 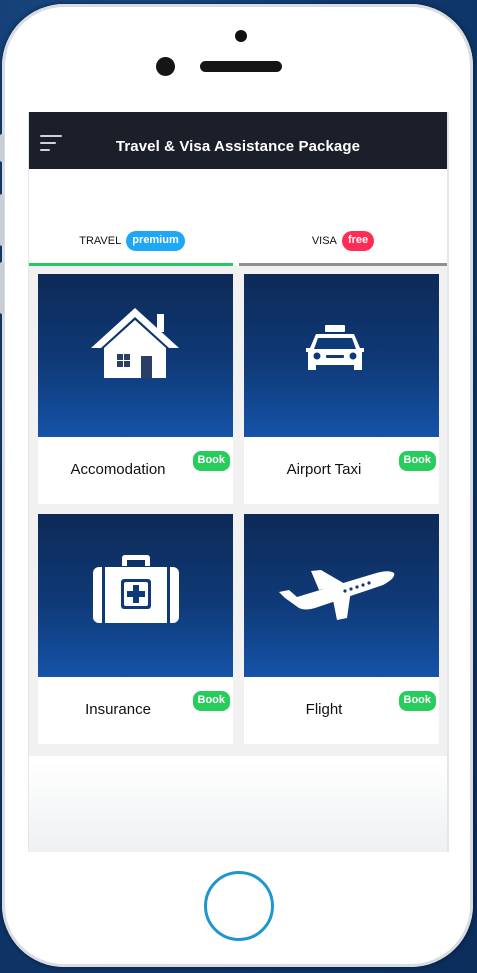 I want to click on home-button, so click(x=239, y=906).